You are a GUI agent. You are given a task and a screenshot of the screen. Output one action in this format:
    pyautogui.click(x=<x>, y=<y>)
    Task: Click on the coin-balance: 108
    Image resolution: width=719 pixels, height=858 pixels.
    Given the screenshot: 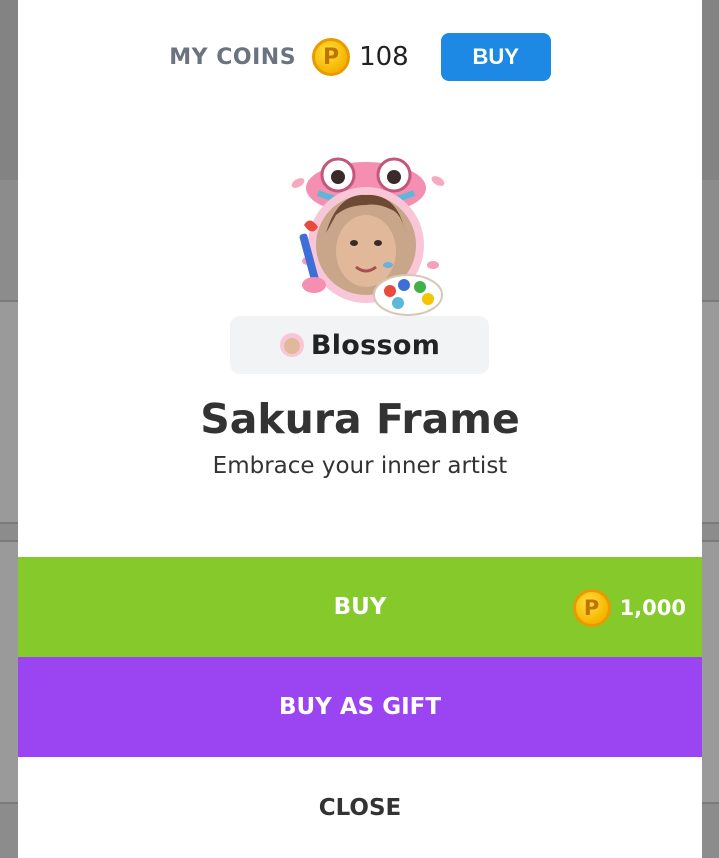 What is the action you would take?
    pyautogui.click(x=384, y=57)
    